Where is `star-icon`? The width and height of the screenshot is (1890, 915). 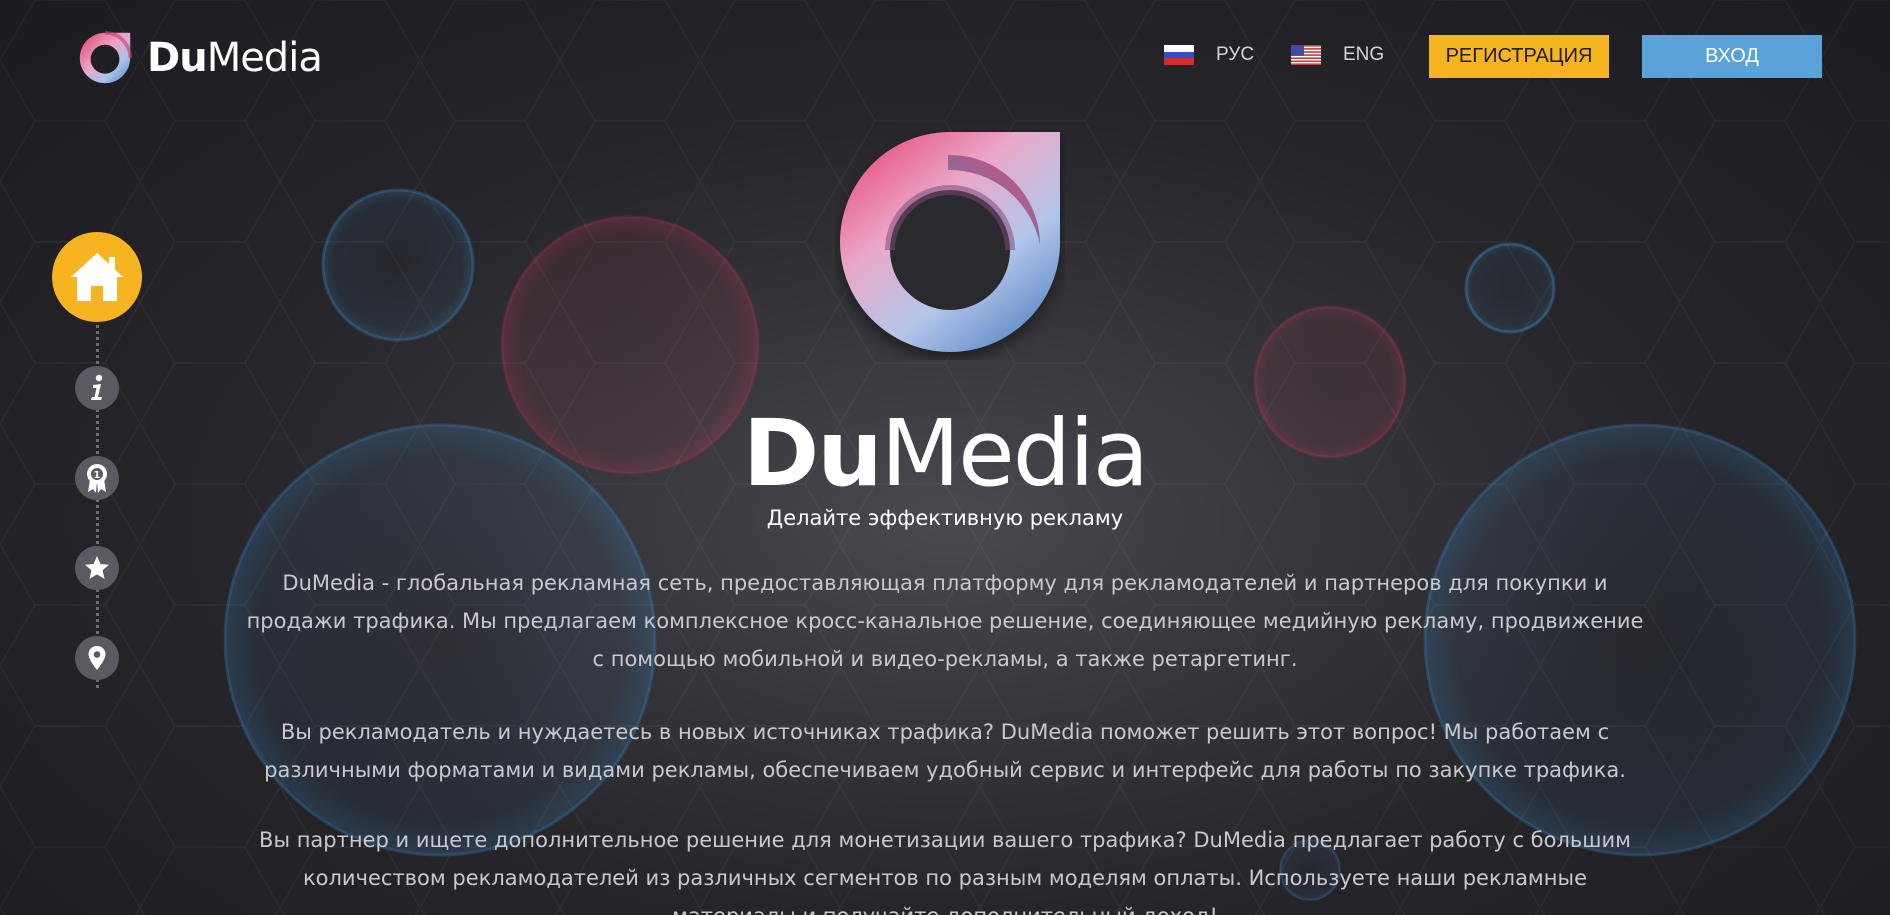 star-icon is located at coordinates (97, 567).